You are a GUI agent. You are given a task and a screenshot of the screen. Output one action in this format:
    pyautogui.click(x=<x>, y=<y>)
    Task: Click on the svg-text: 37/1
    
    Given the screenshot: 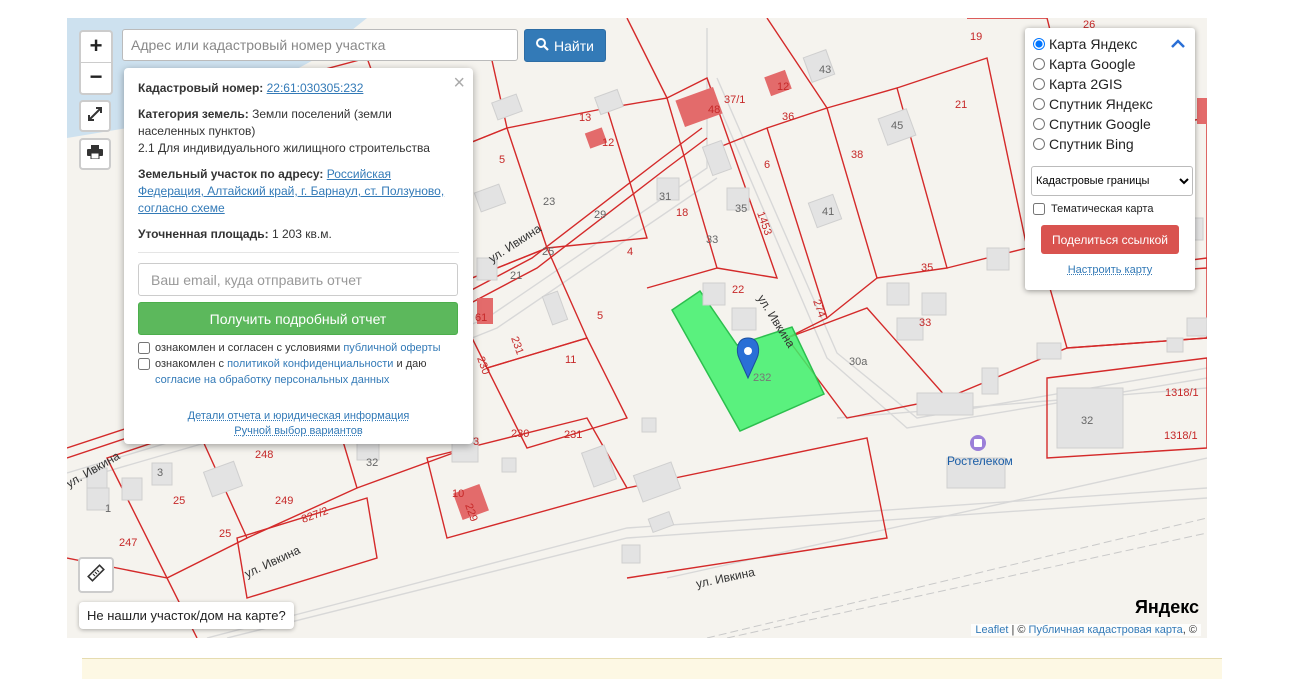 What is the action you would take?
    pyautogui.click(x=734, y=100)
    